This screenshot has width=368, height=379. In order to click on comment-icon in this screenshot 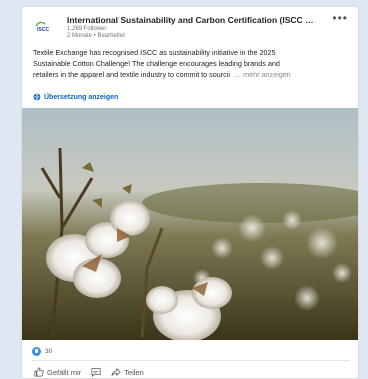, I will do `click(96, 372)`.